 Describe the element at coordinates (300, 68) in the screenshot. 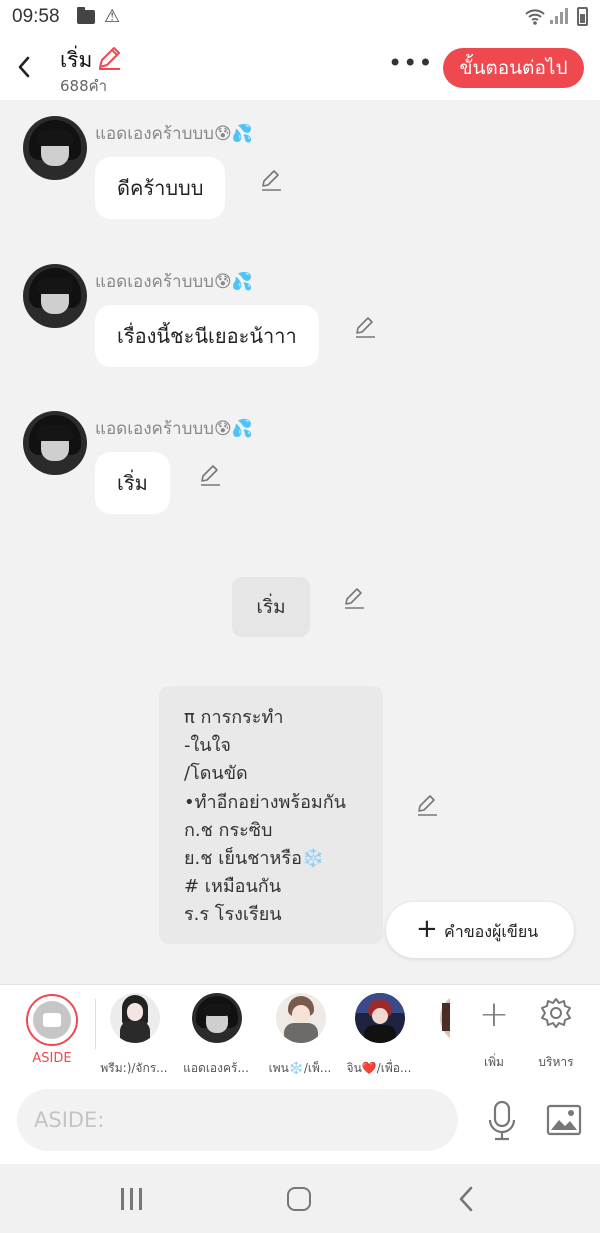

I see `header: เริ่ม 688คำ ••• ขั้นตอนต่อไป` at that location.